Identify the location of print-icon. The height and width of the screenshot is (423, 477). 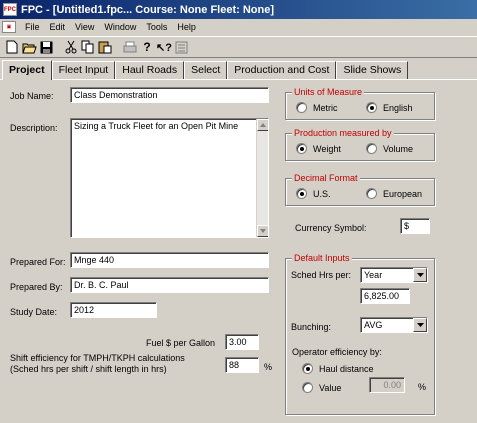
(130, 47).